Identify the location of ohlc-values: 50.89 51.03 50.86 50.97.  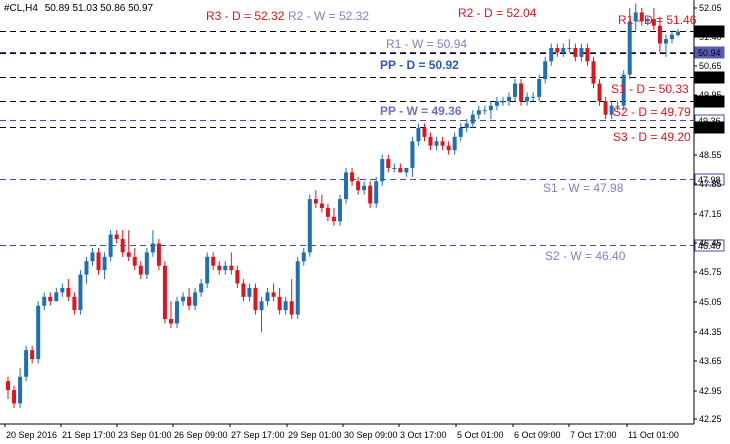
(99, 8).